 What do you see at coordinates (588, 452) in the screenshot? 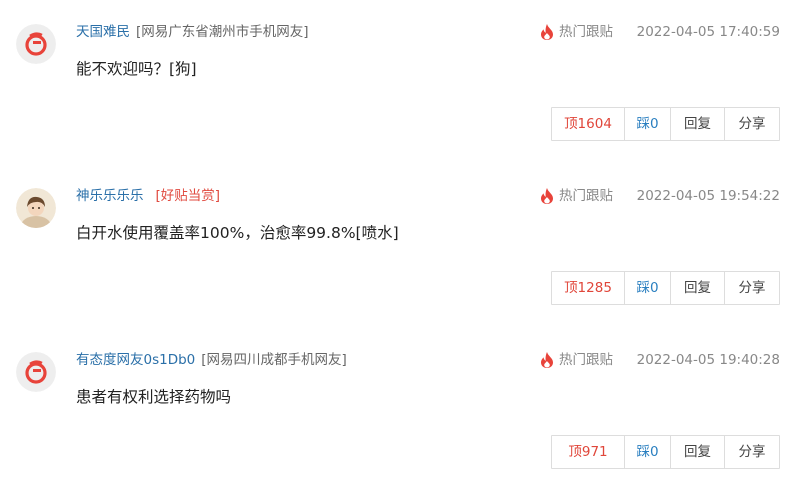
I see `upvote-button: 顶971` at bounding box center [588, 452].